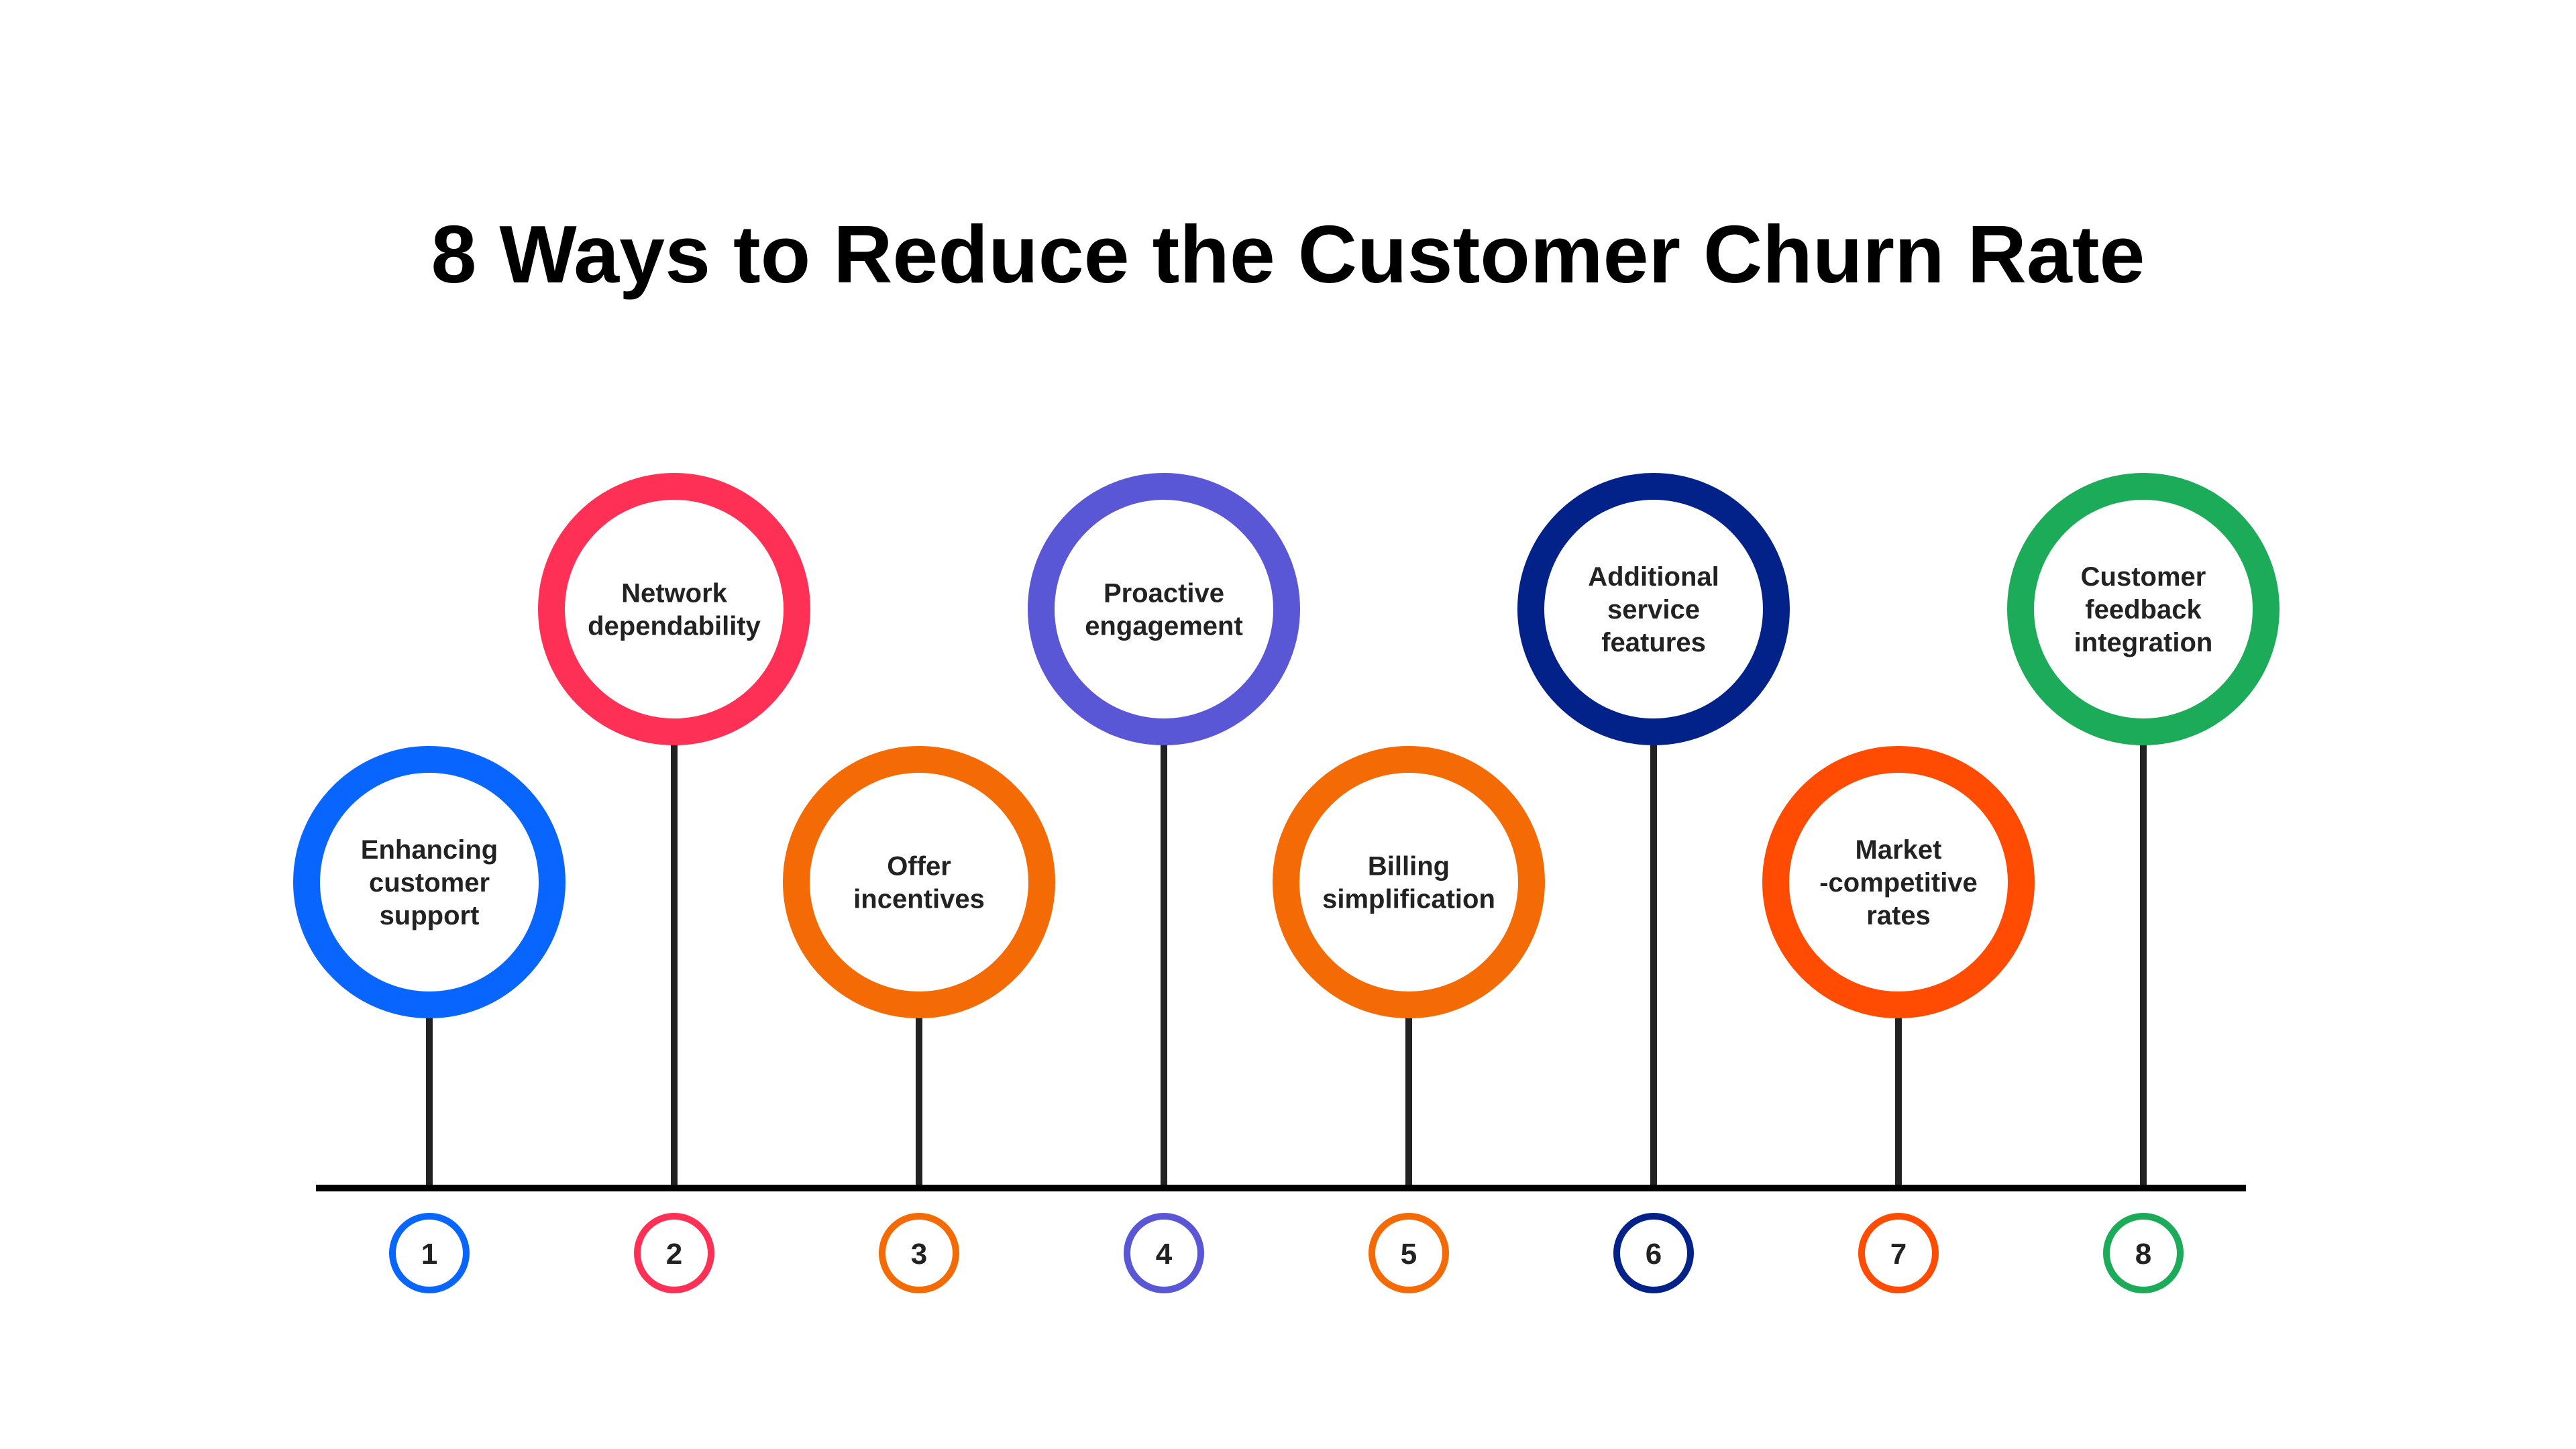 Image resolution: width=2576 pixels, height=1449 pixels. I want to click on step-label-line: features, so click(1653, 642).